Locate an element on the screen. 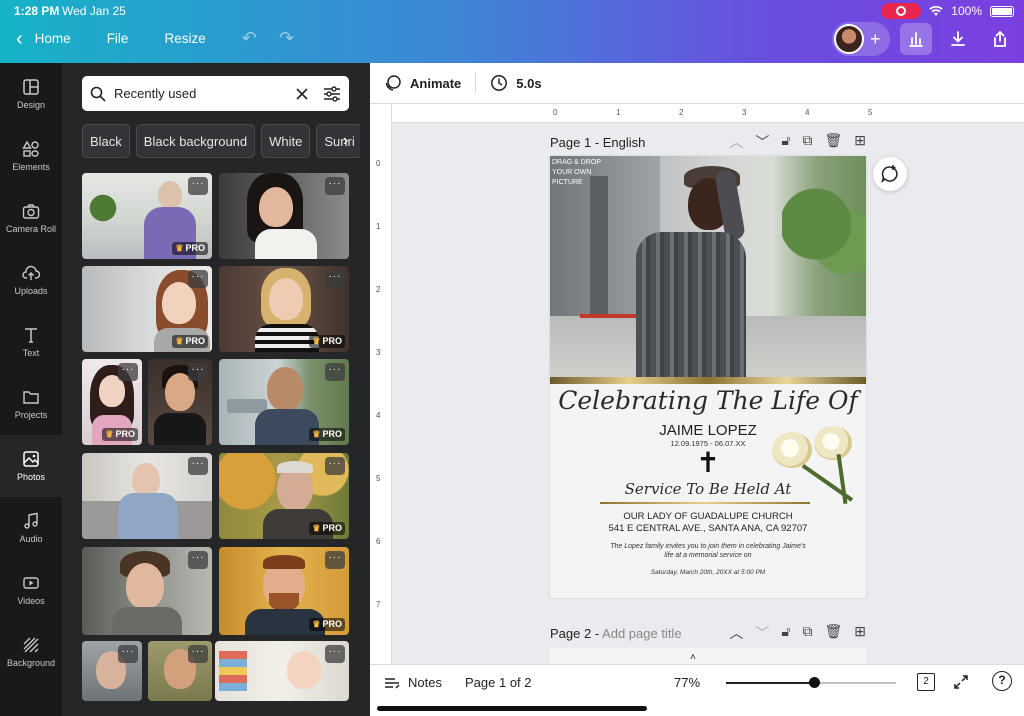 The image size is (1024, 716). resize-button: Resize is located at coordinates (184, 38).